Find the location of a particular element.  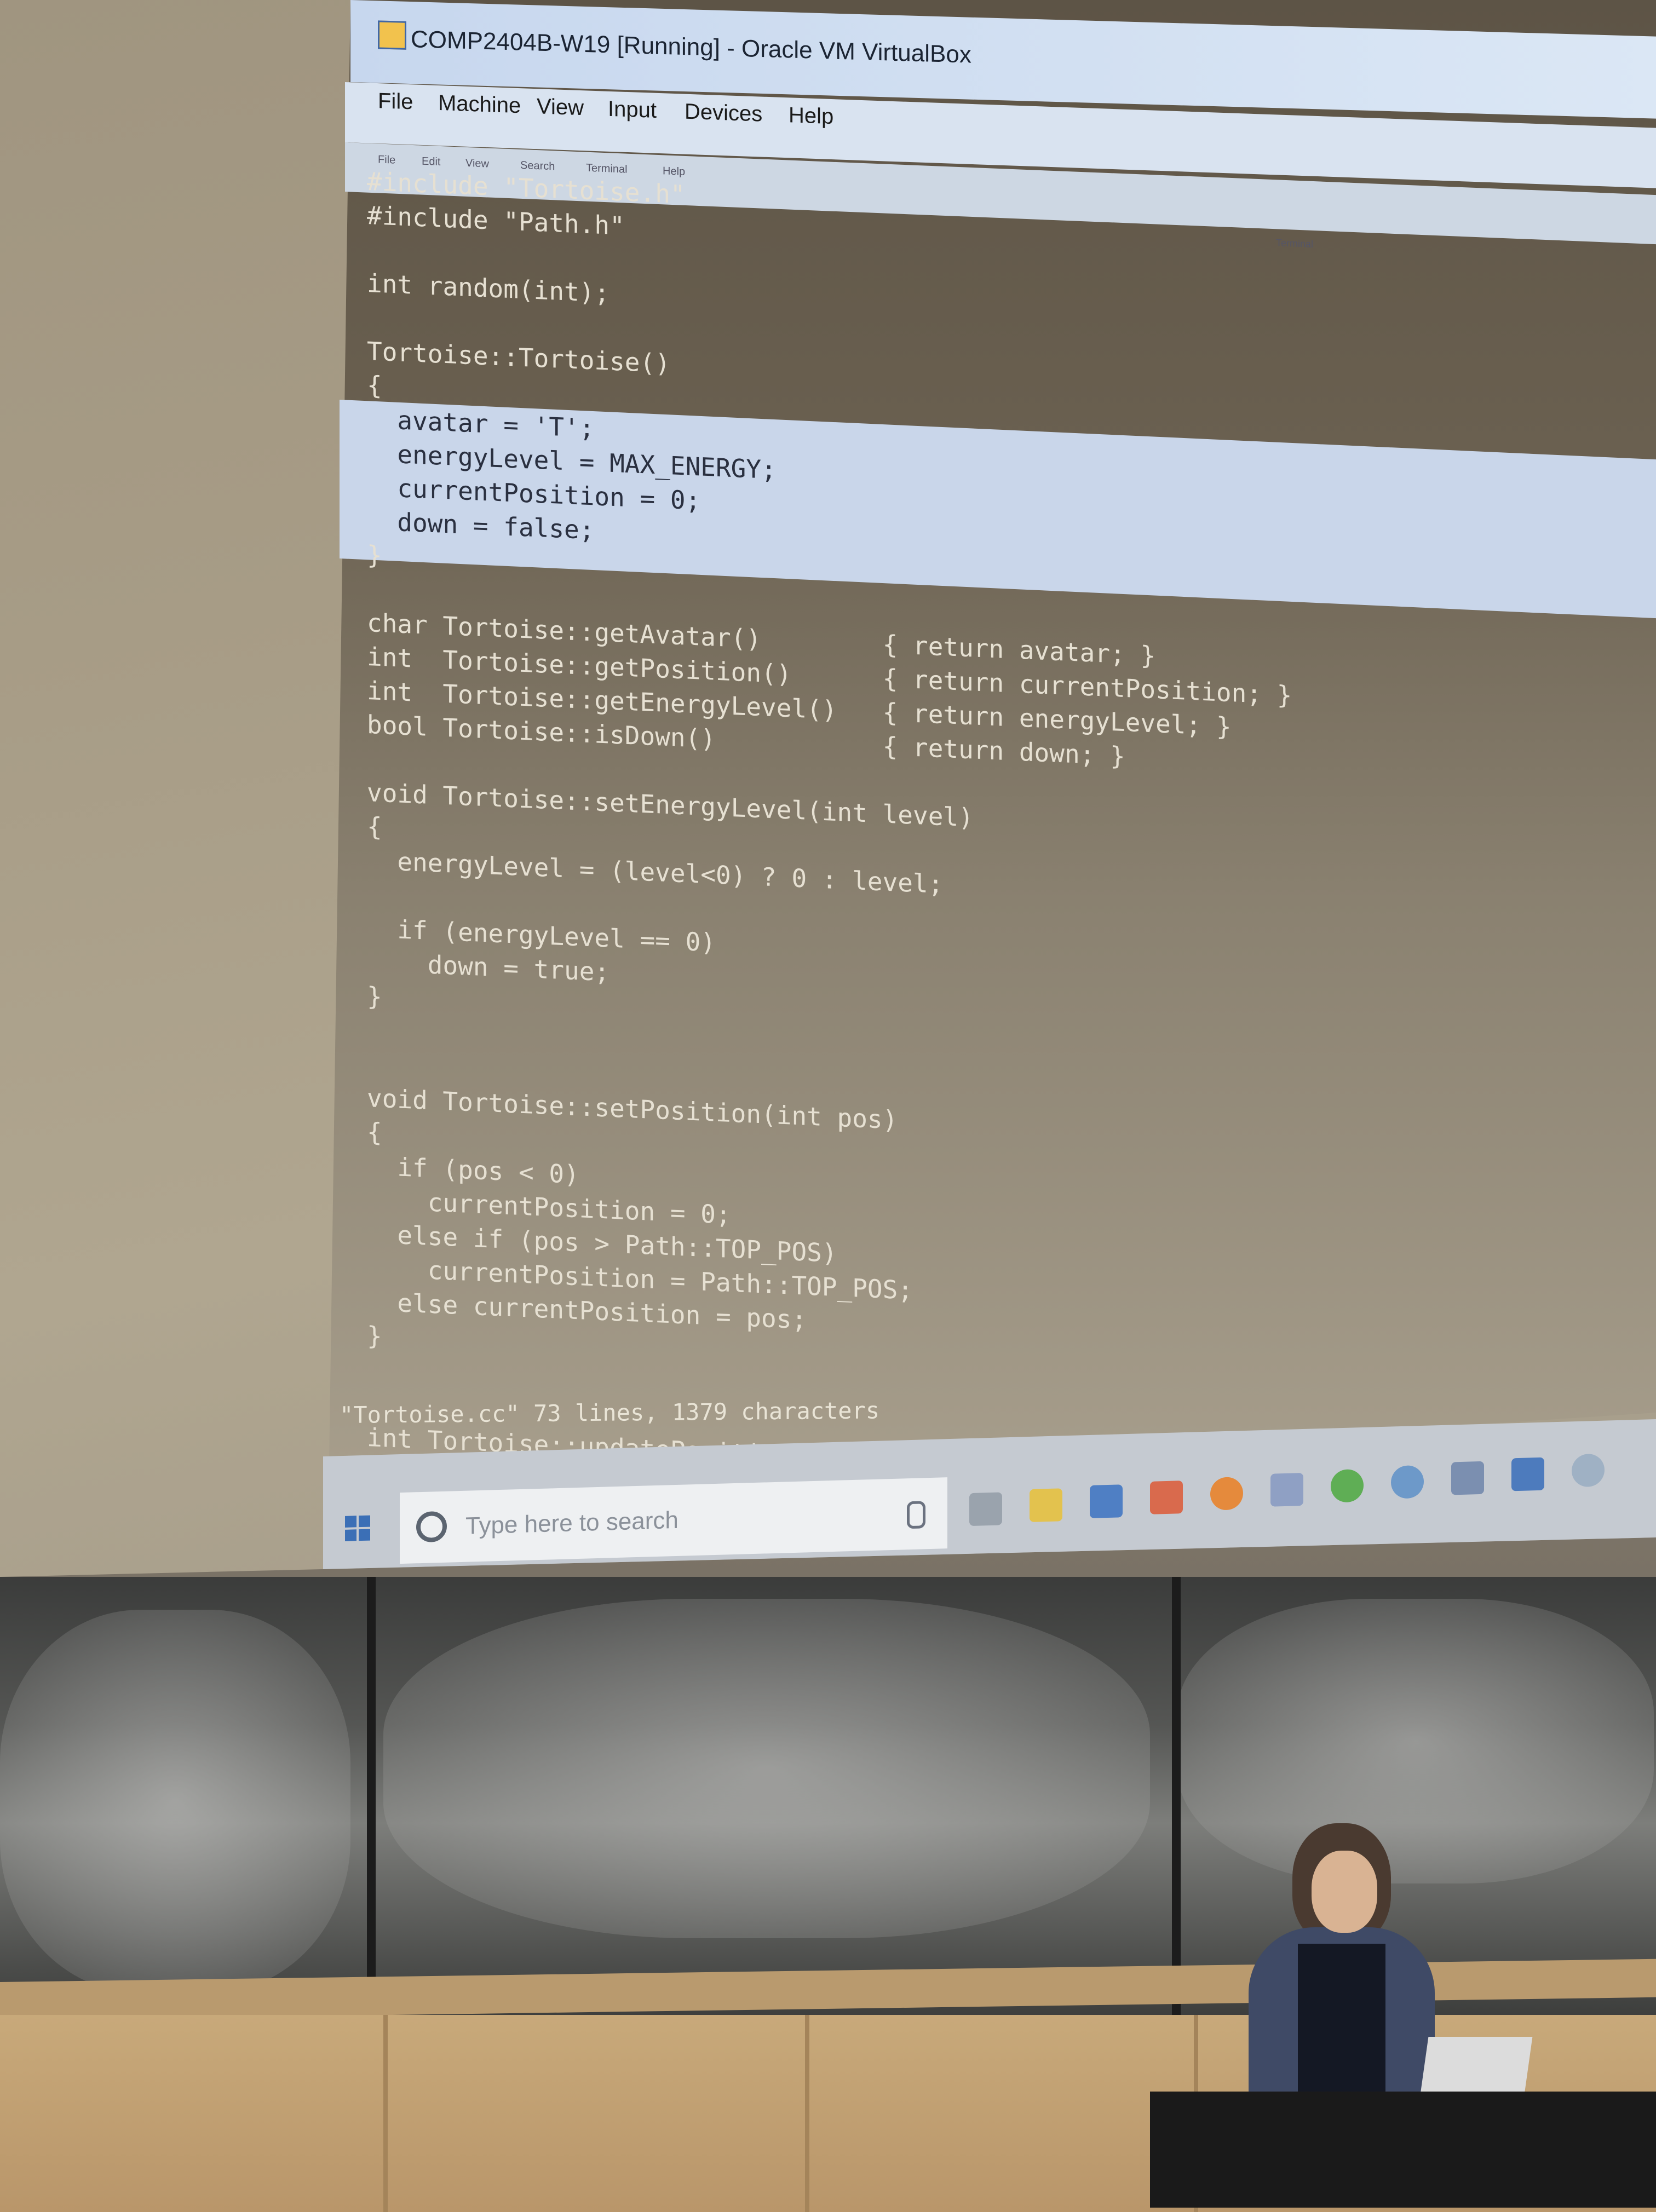

notification-icon is located at coordinates (1588, 1471).